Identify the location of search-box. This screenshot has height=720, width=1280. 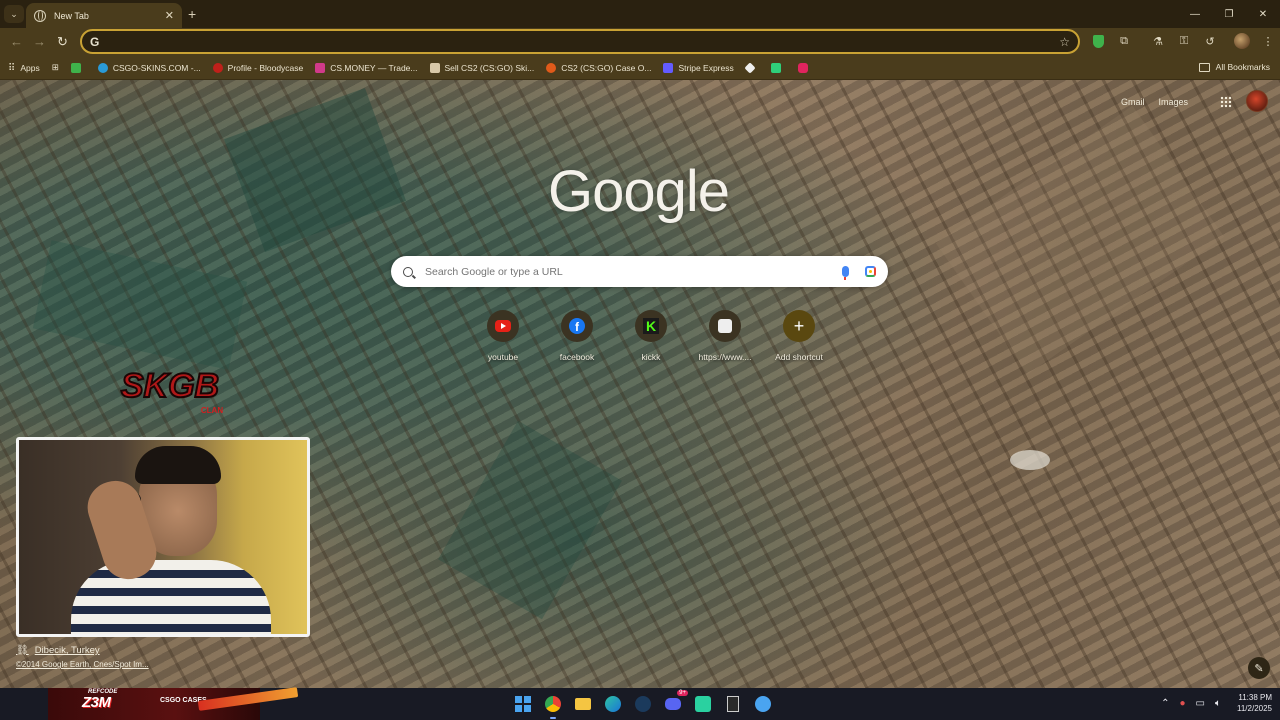
(639, 271).